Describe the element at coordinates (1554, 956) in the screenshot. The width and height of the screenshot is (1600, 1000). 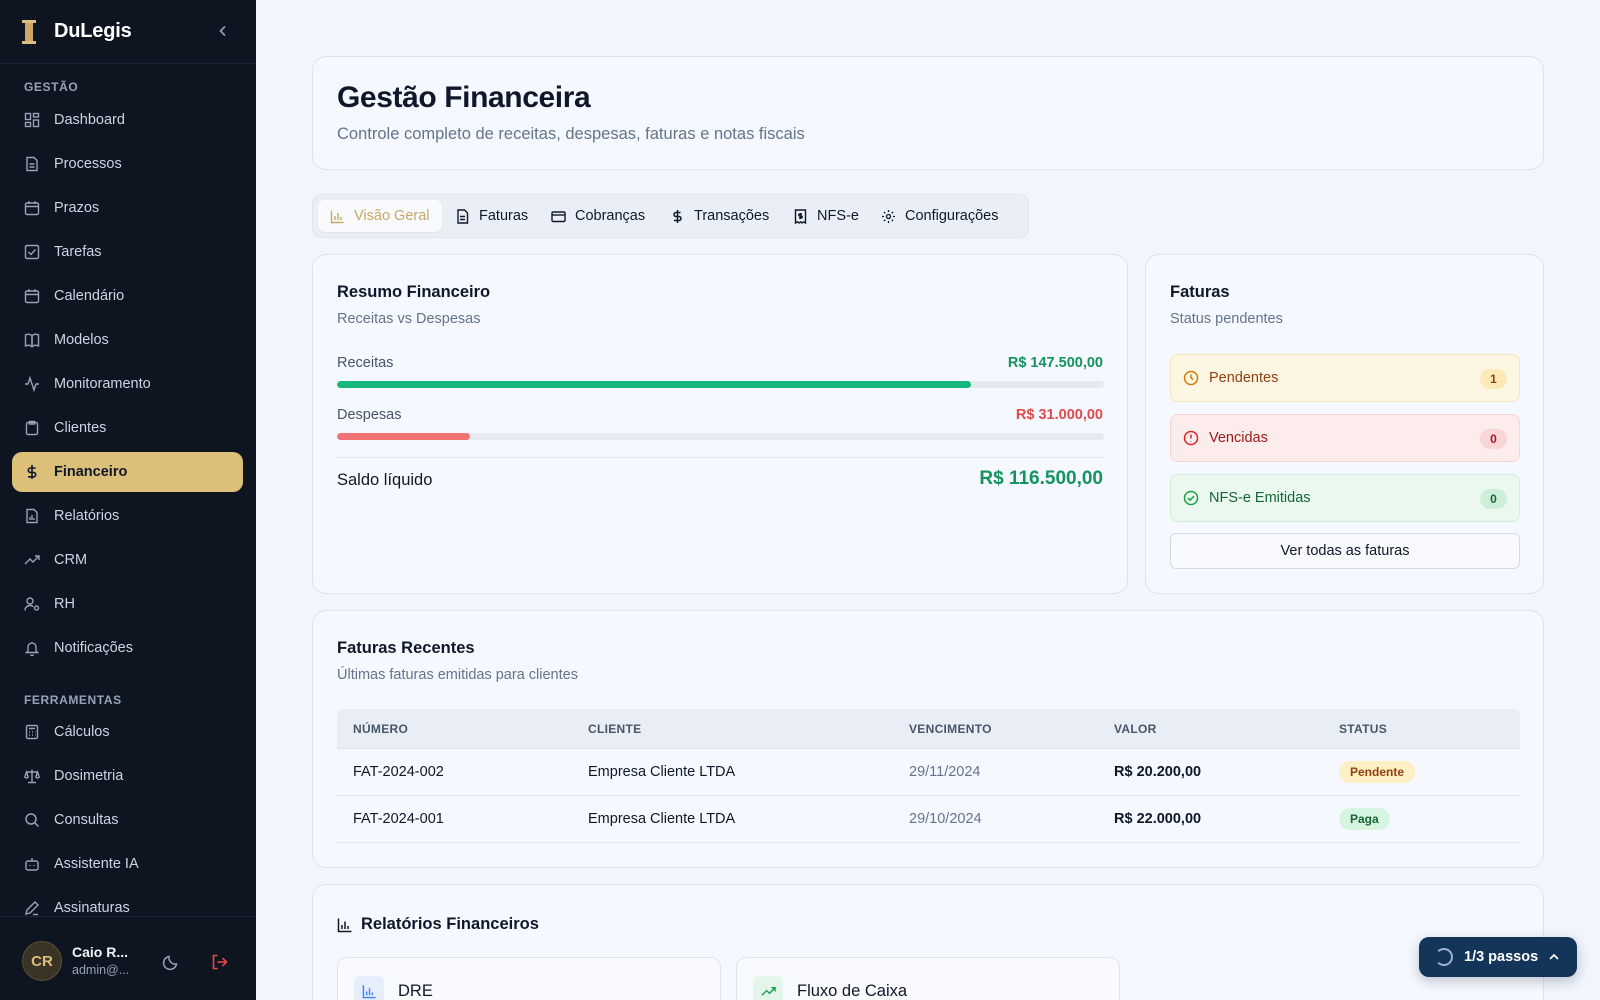
I see `chevron-up-icon` at that location.